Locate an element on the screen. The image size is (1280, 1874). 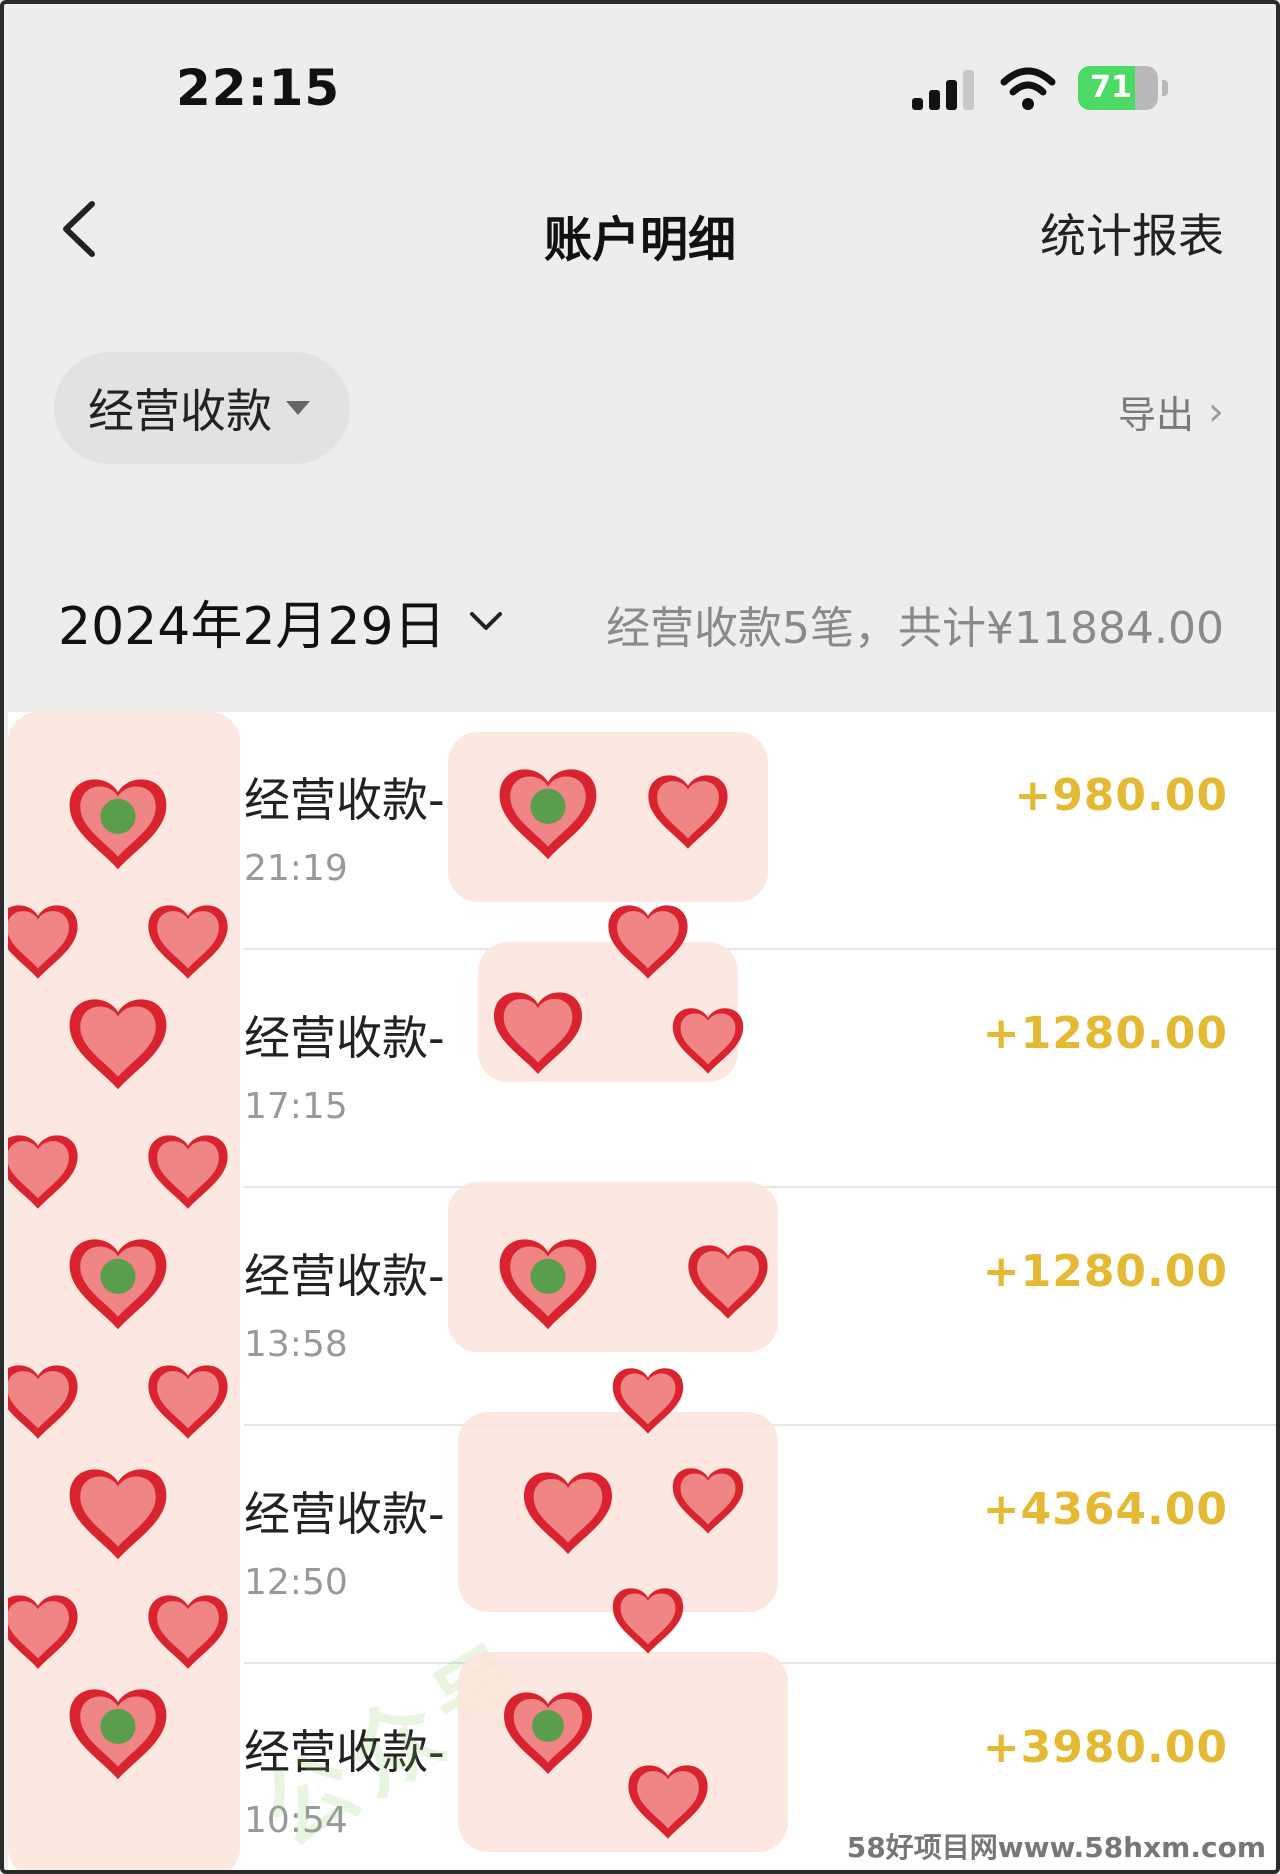
date-label: 2024年2月29日 is located at coordinates (252, 627).